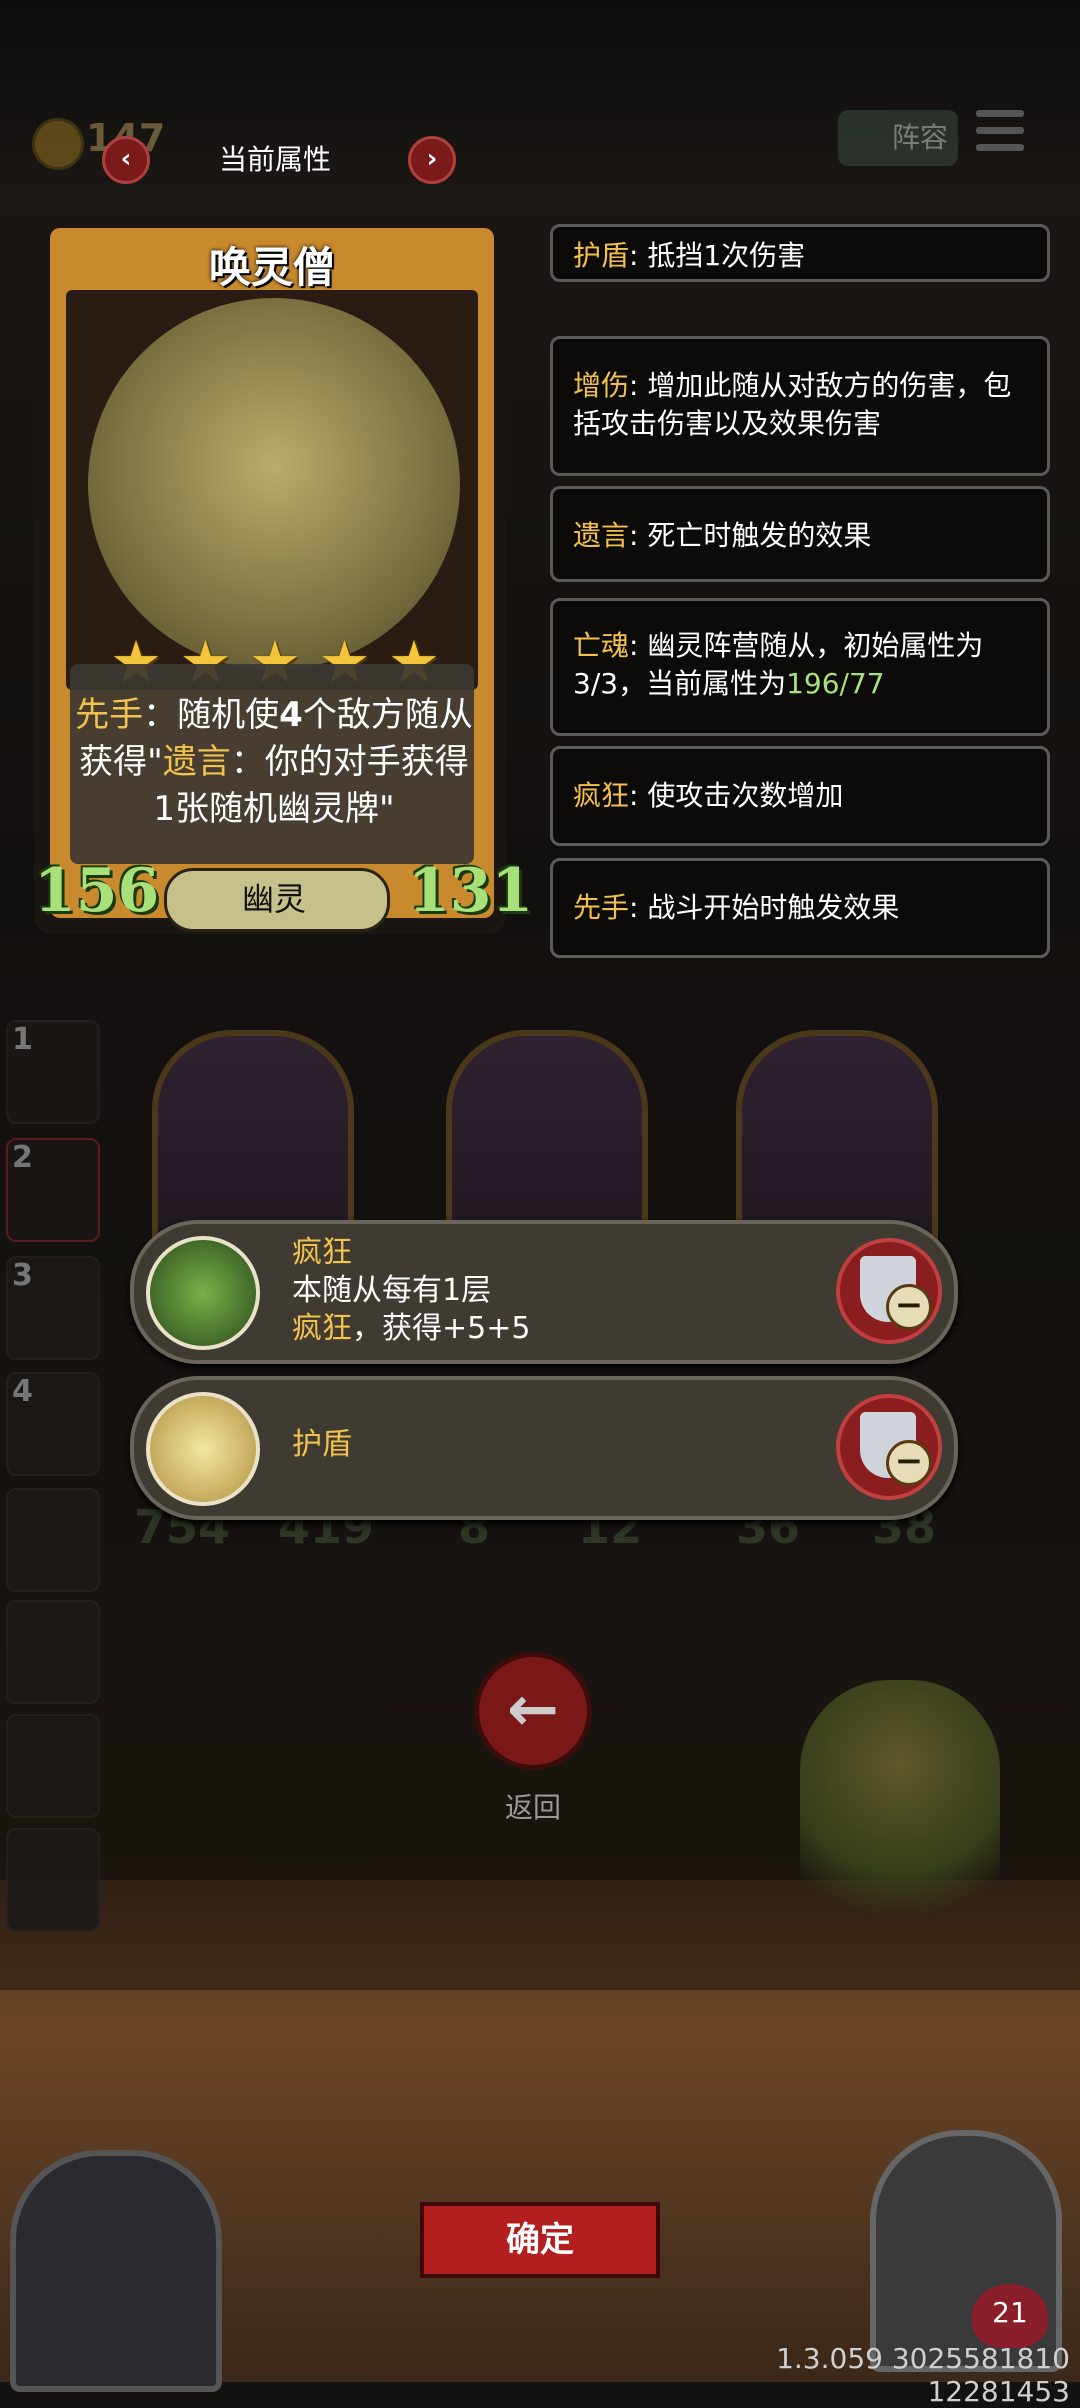 This screenshot has height=2408, width=1080. I want to click on version-text: 1.3.059 3025581810 12281453, so click(923, 2375).